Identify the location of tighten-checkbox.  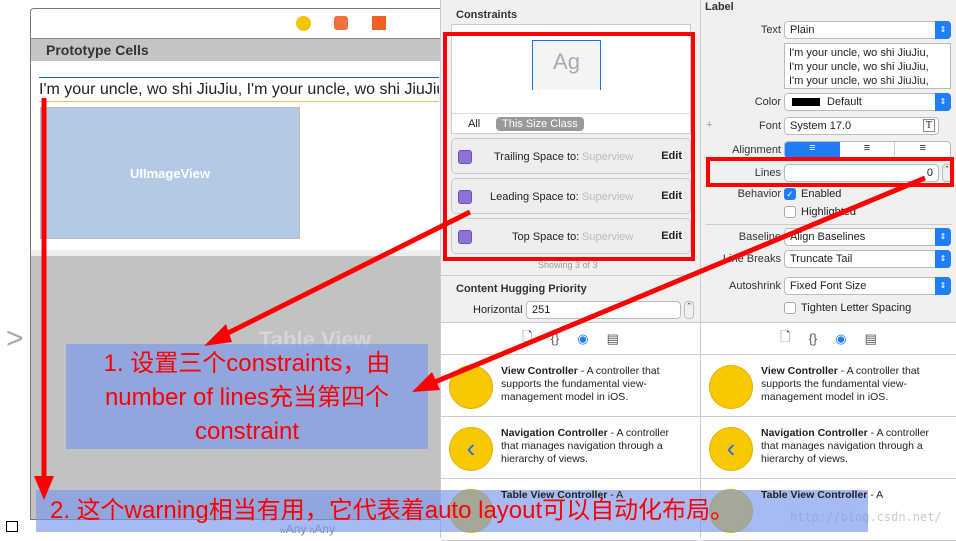
(790, 308).